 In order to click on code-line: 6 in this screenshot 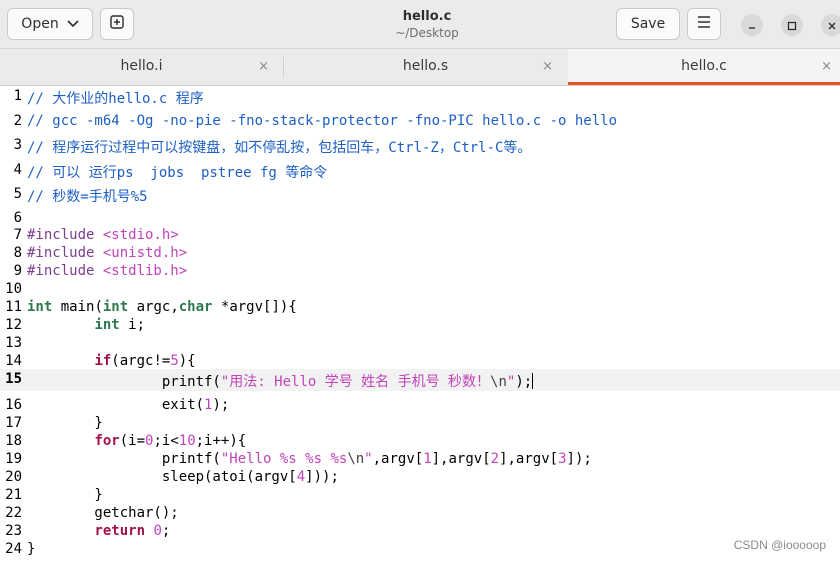, I will do `click(420, 219)`.